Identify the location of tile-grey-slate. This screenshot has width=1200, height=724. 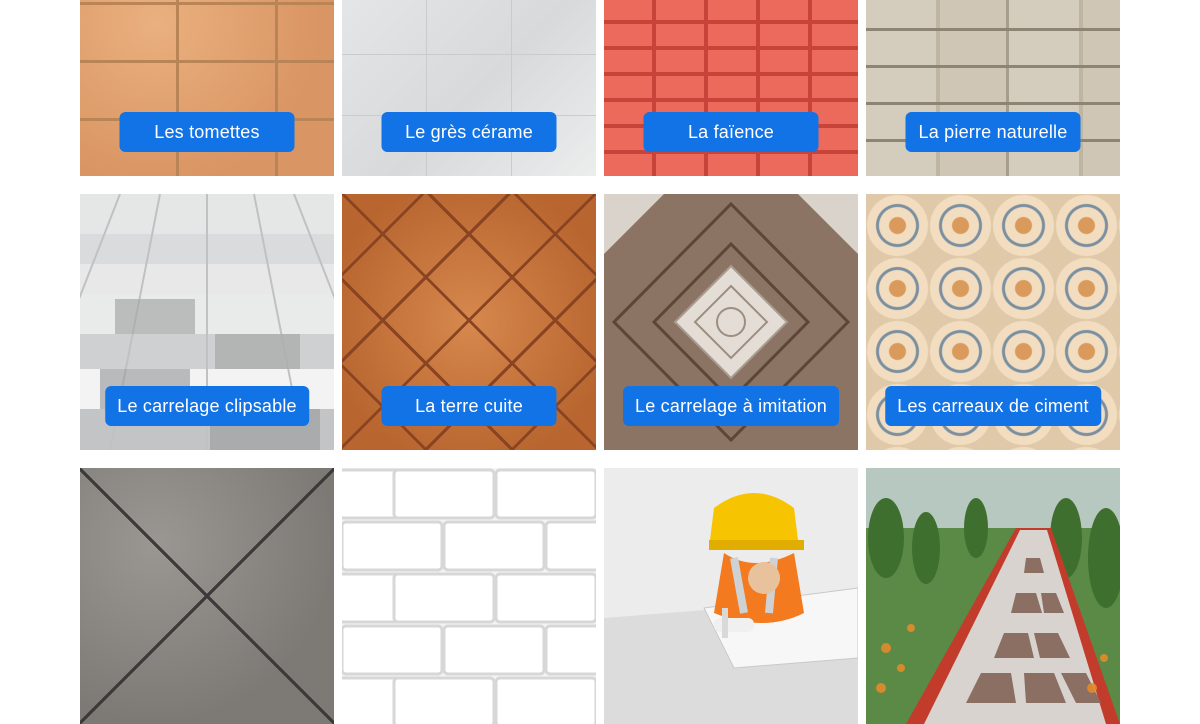
(207, 596).